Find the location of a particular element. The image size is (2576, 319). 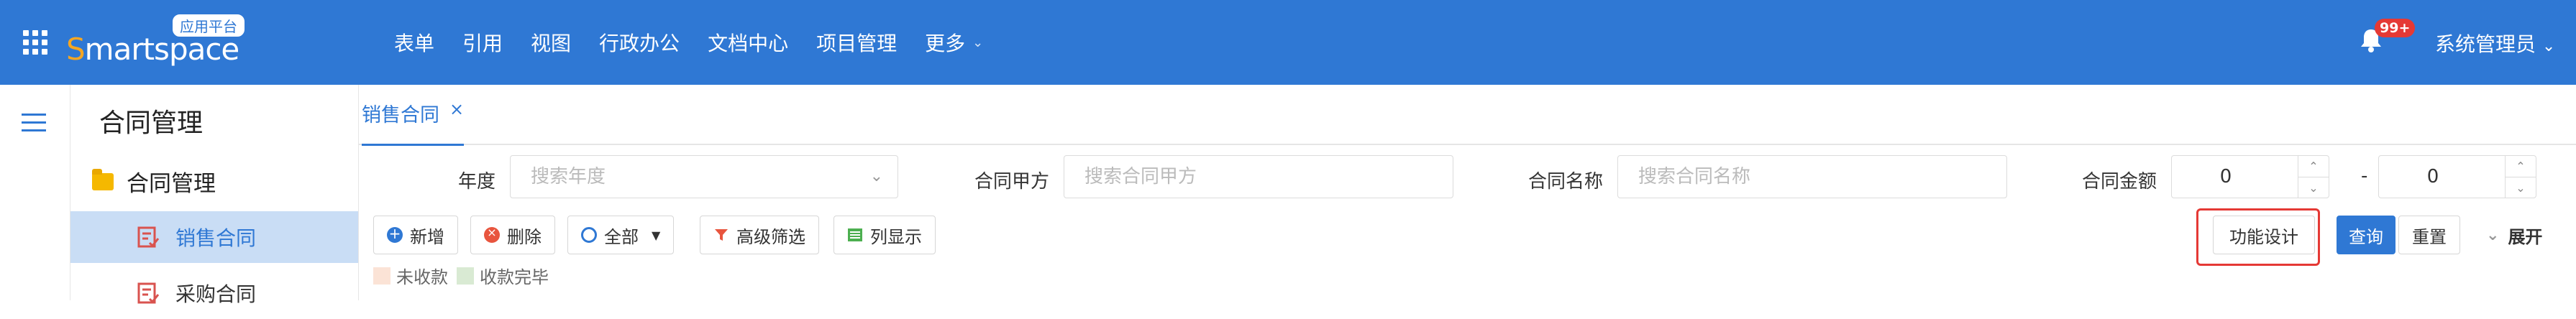

name-input: 搜索合同名称 is located at coordinates (1812, 176).